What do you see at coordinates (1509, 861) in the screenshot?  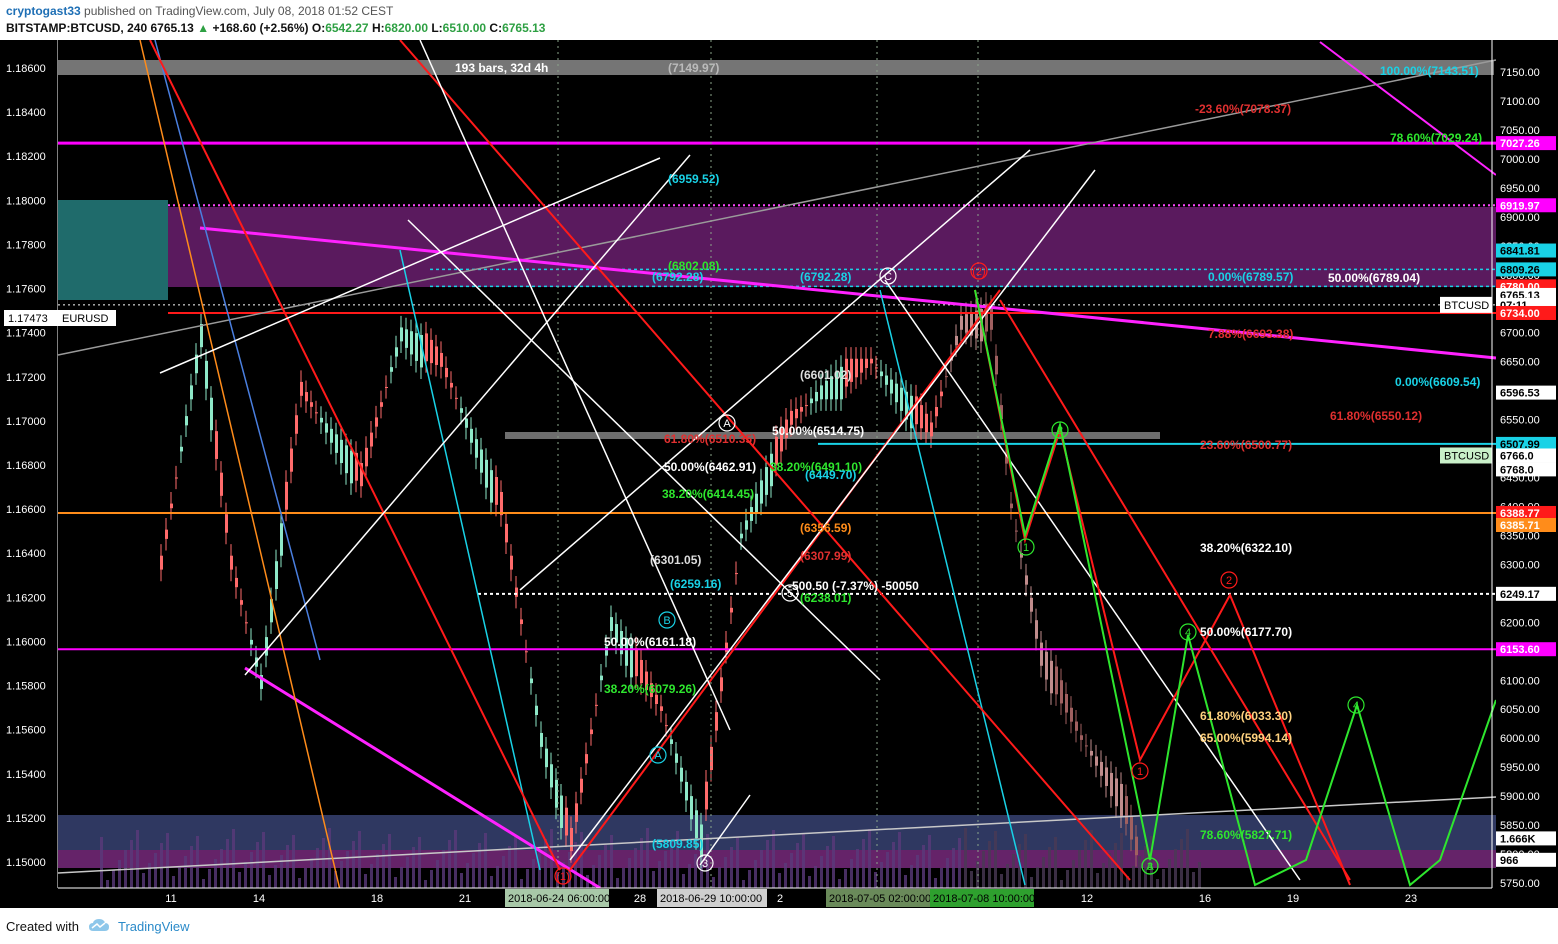 I see `price-tag-label: 966` at bounding box center [1509, 861].